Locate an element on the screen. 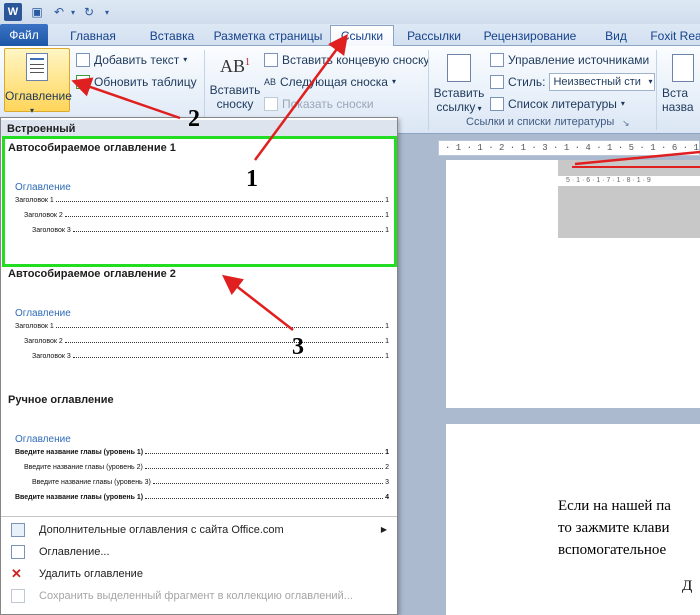 Image resolution: width=700 pixels, height=615 pixels. redo-icon: ↻ is located at coordinates (89, 12).